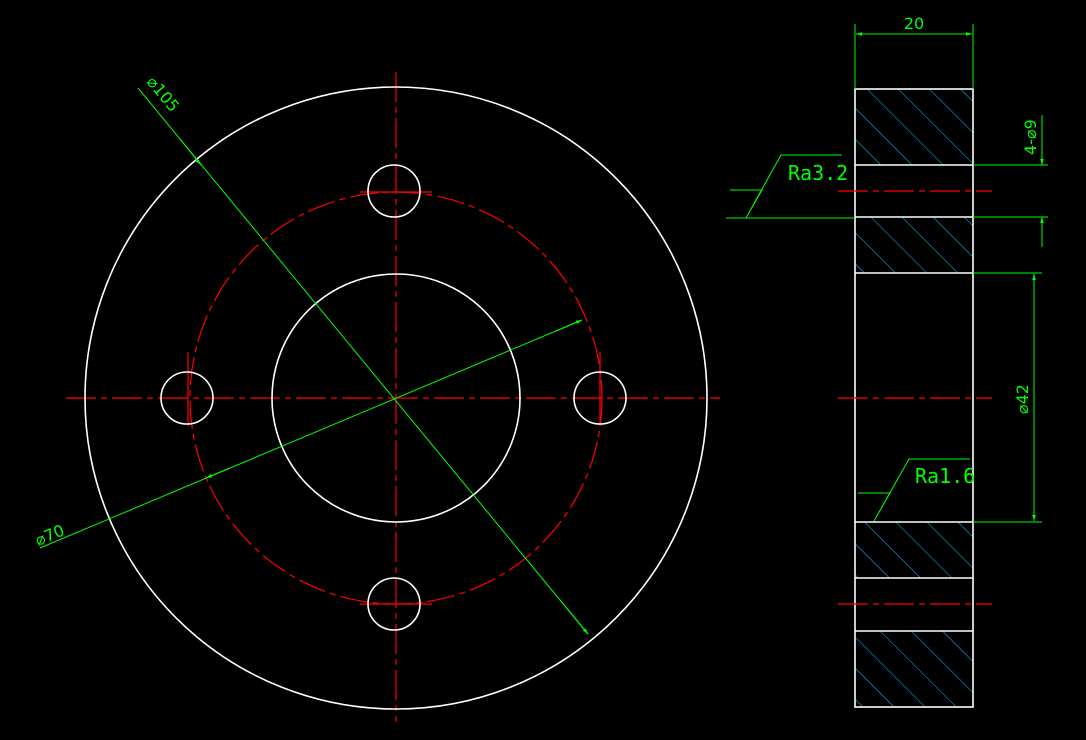  I want to click on dim-9-label: 4-⌀9, so click(1030, 137).